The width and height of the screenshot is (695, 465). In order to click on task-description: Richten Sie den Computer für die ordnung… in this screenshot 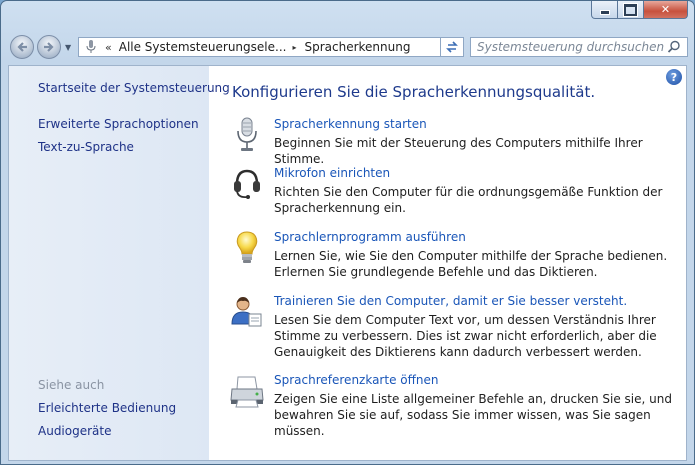, I will do `click(468, 200)`.